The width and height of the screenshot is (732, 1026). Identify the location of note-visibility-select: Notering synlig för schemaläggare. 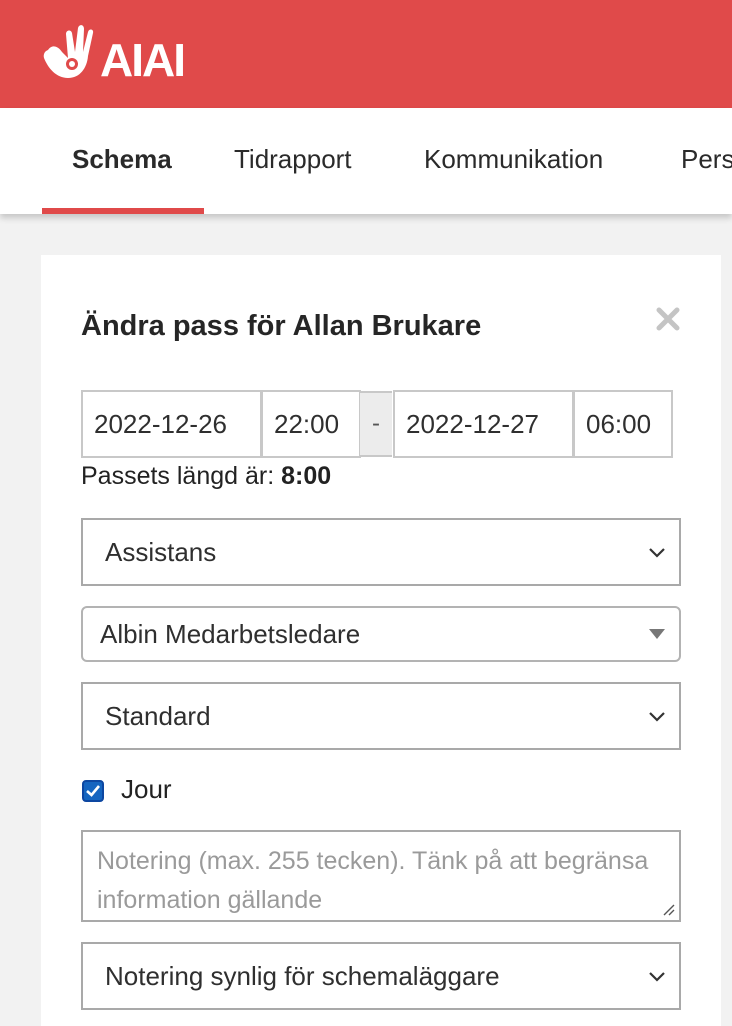
(381, 976).